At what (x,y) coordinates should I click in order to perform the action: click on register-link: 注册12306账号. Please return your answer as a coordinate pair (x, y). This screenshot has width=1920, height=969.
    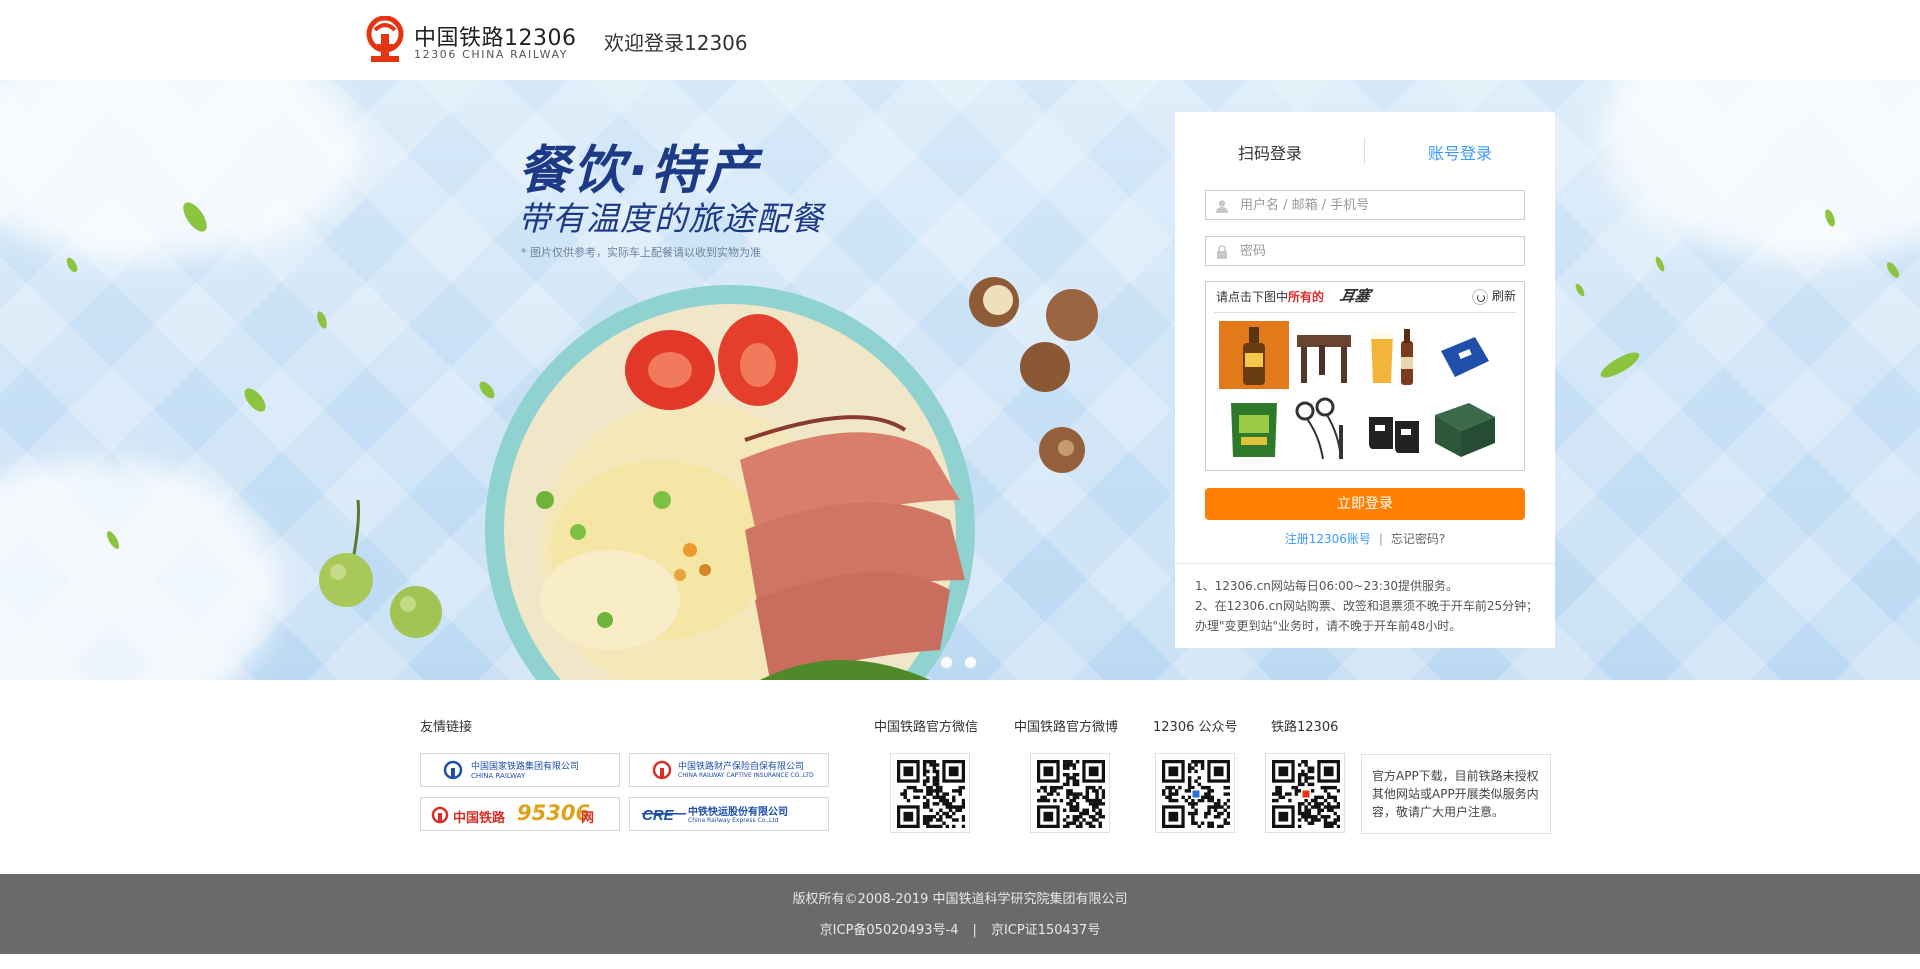
    Looking at the image, I should click on (1328, 539).